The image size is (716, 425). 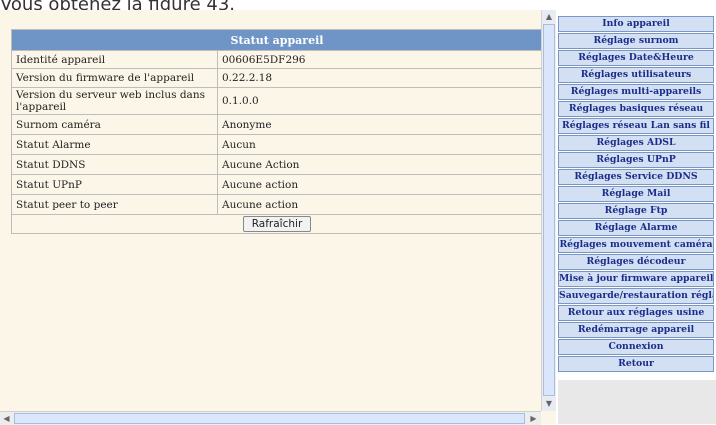 I want to click on menu-item-mail: Réglage Mail, so click(x=636, y=194).